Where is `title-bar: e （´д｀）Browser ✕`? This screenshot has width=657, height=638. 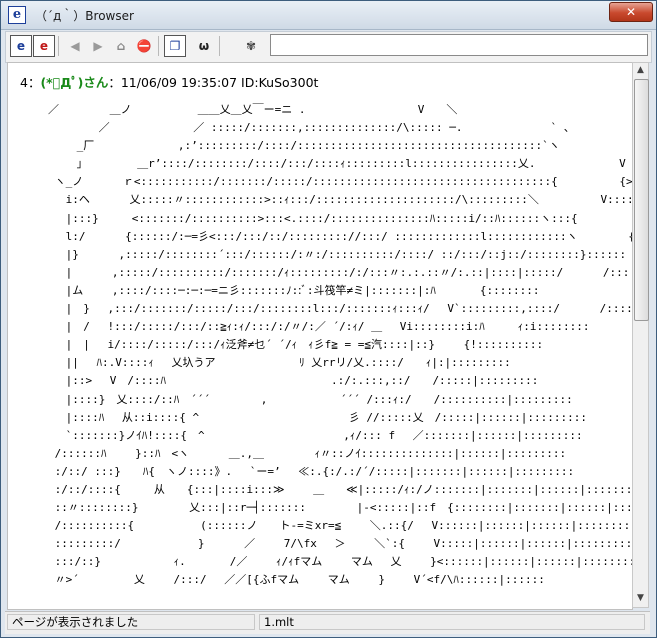
title-bar: e （´д｀）Browser ✕ is located at coordinates (328, 15).